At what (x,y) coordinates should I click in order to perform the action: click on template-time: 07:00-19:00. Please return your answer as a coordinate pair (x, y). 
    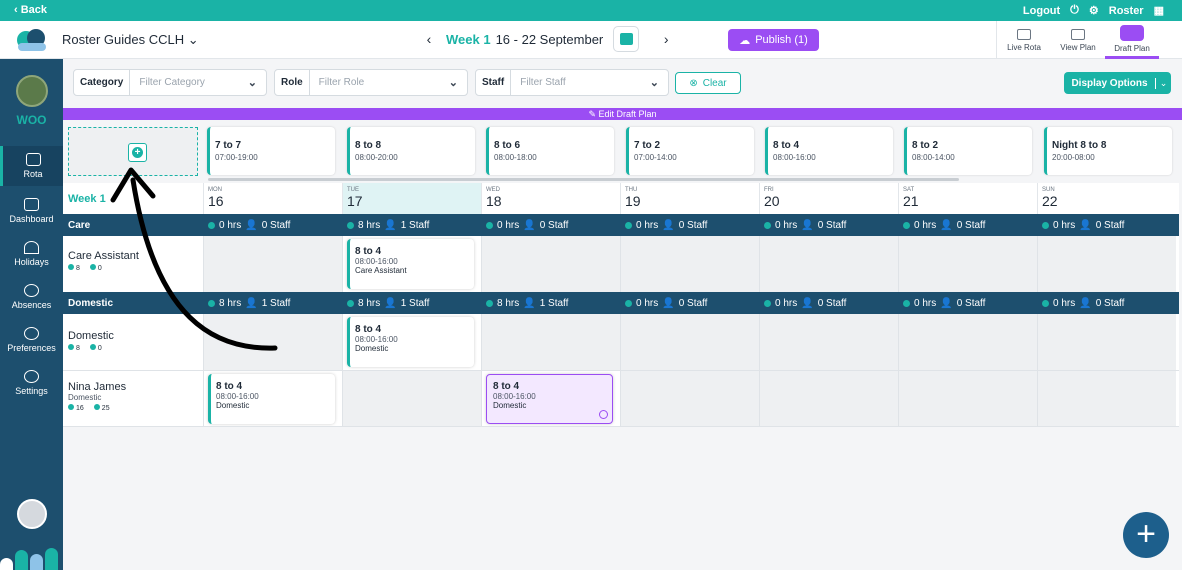
    Looking at the image, I should click on (236, 157).